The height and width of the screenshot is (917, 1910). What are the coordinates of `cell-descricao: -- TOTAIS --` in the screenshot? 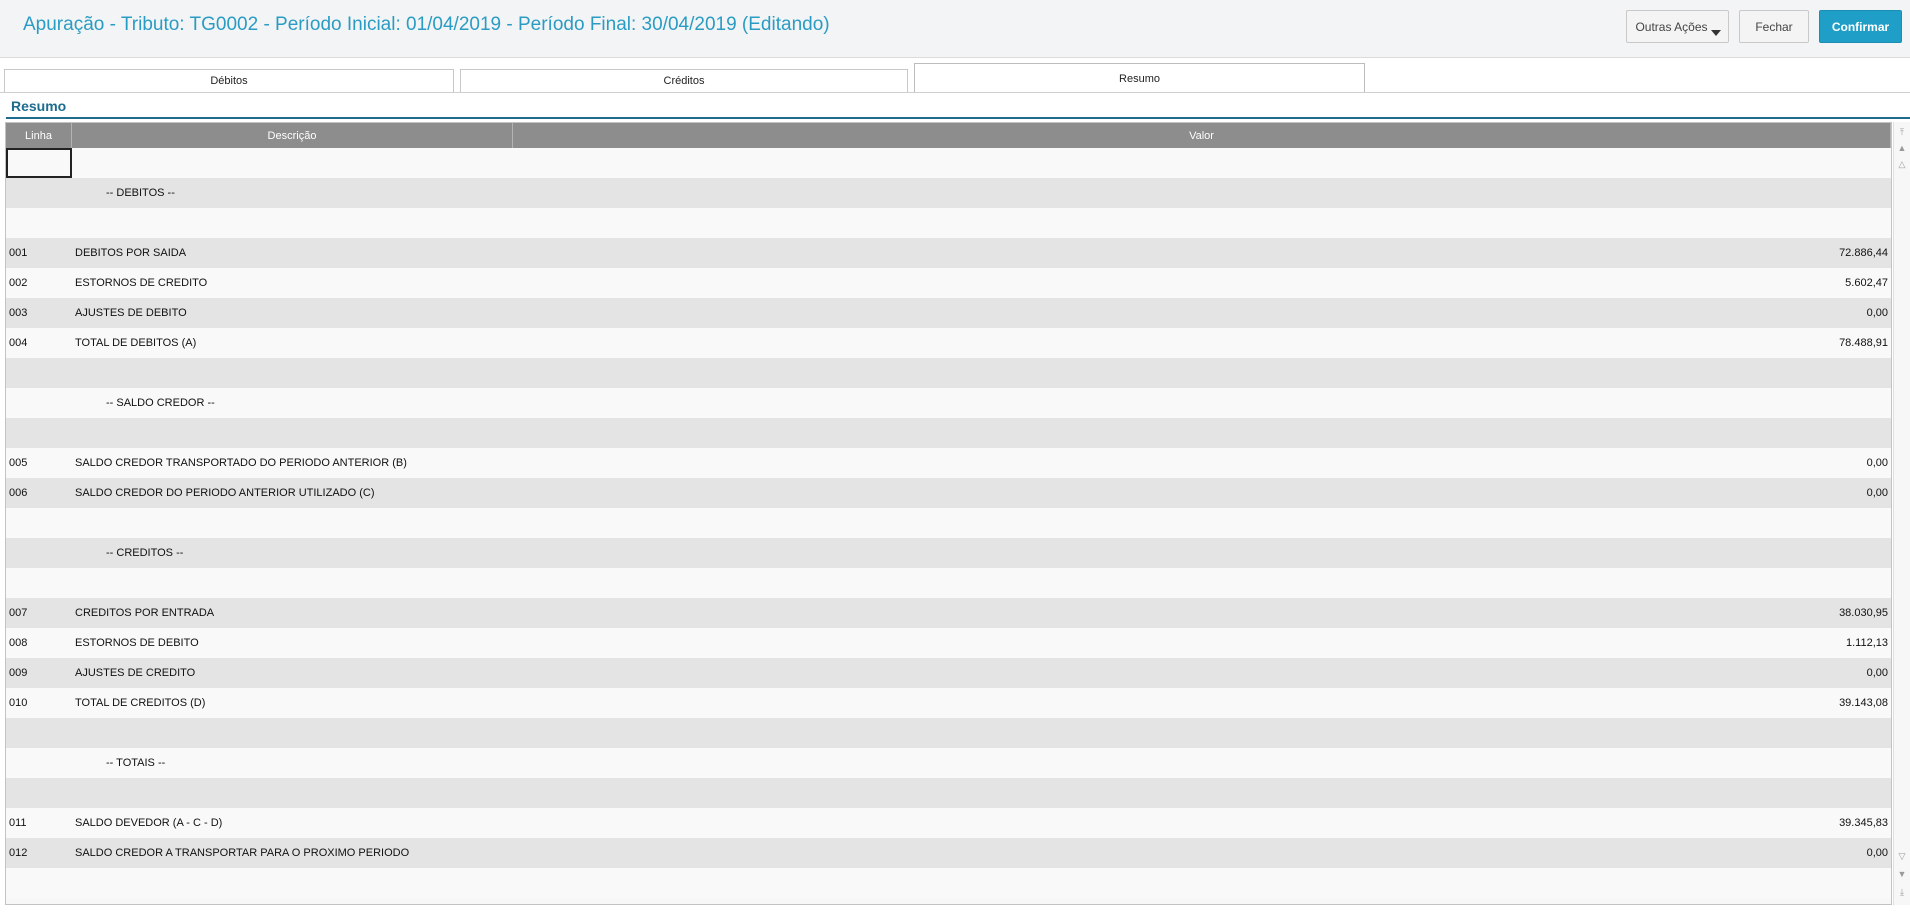 It's located at (292, 763).